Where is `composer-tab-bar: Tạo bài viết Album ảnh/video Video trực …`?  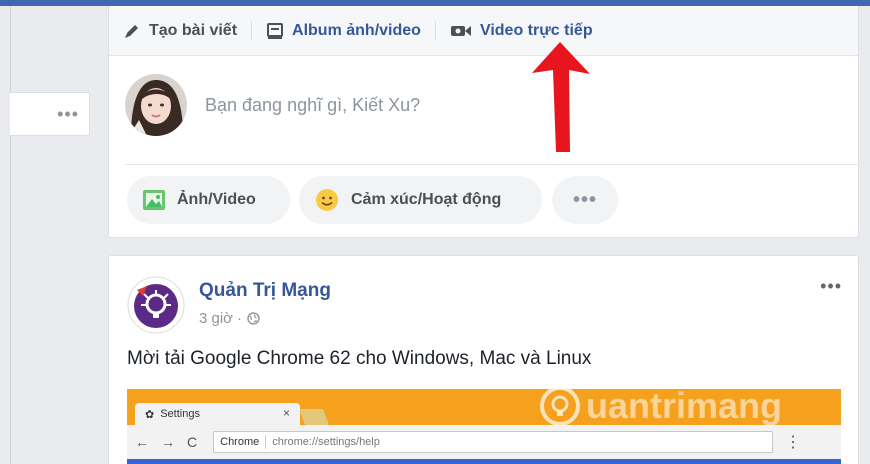 composer-tab-bar: Tạo bài viết Album ảnh/video Video trực … is located at coordinates (483, 31).